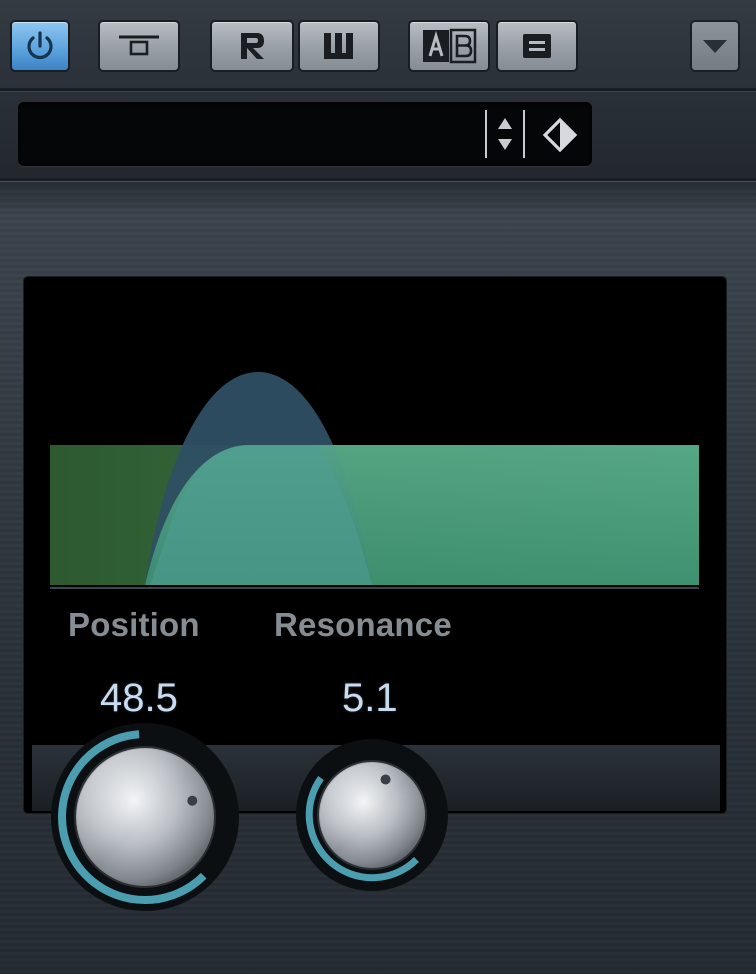  Describe the element at coordinates (372, 815) in the screenshot. I see `resonance-knob` at that location.